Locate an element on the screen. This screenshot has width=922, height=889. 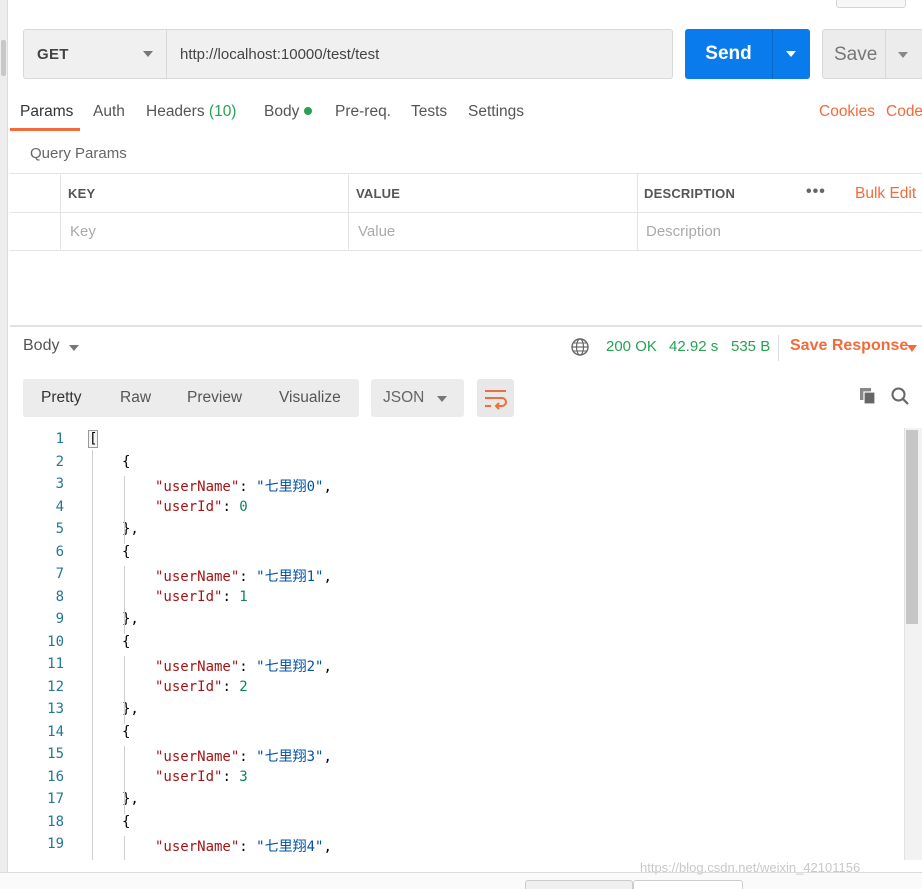
line-number: 15 is located at coordinates (55, 754).